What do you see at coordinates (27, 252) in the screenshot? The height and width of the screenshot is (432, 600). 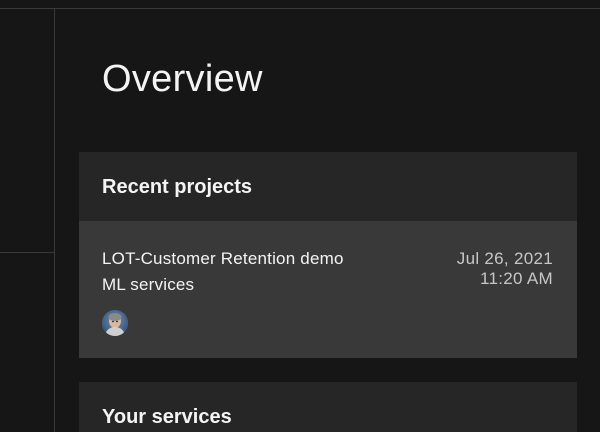 I see `left-panel-divider` at bounding box center [27, 252].